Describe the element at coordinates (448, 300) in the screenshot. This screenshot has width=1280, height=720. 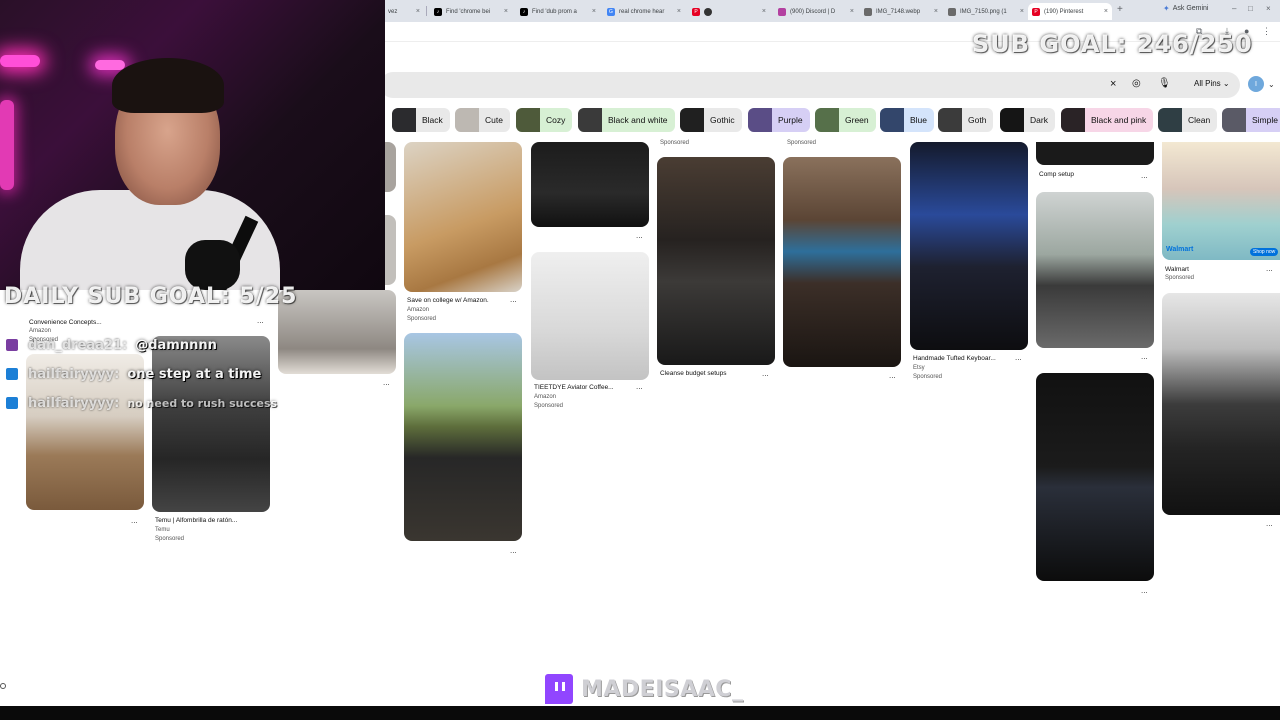
I see `pin-title: Save on college w/ Amazon.` at that location.